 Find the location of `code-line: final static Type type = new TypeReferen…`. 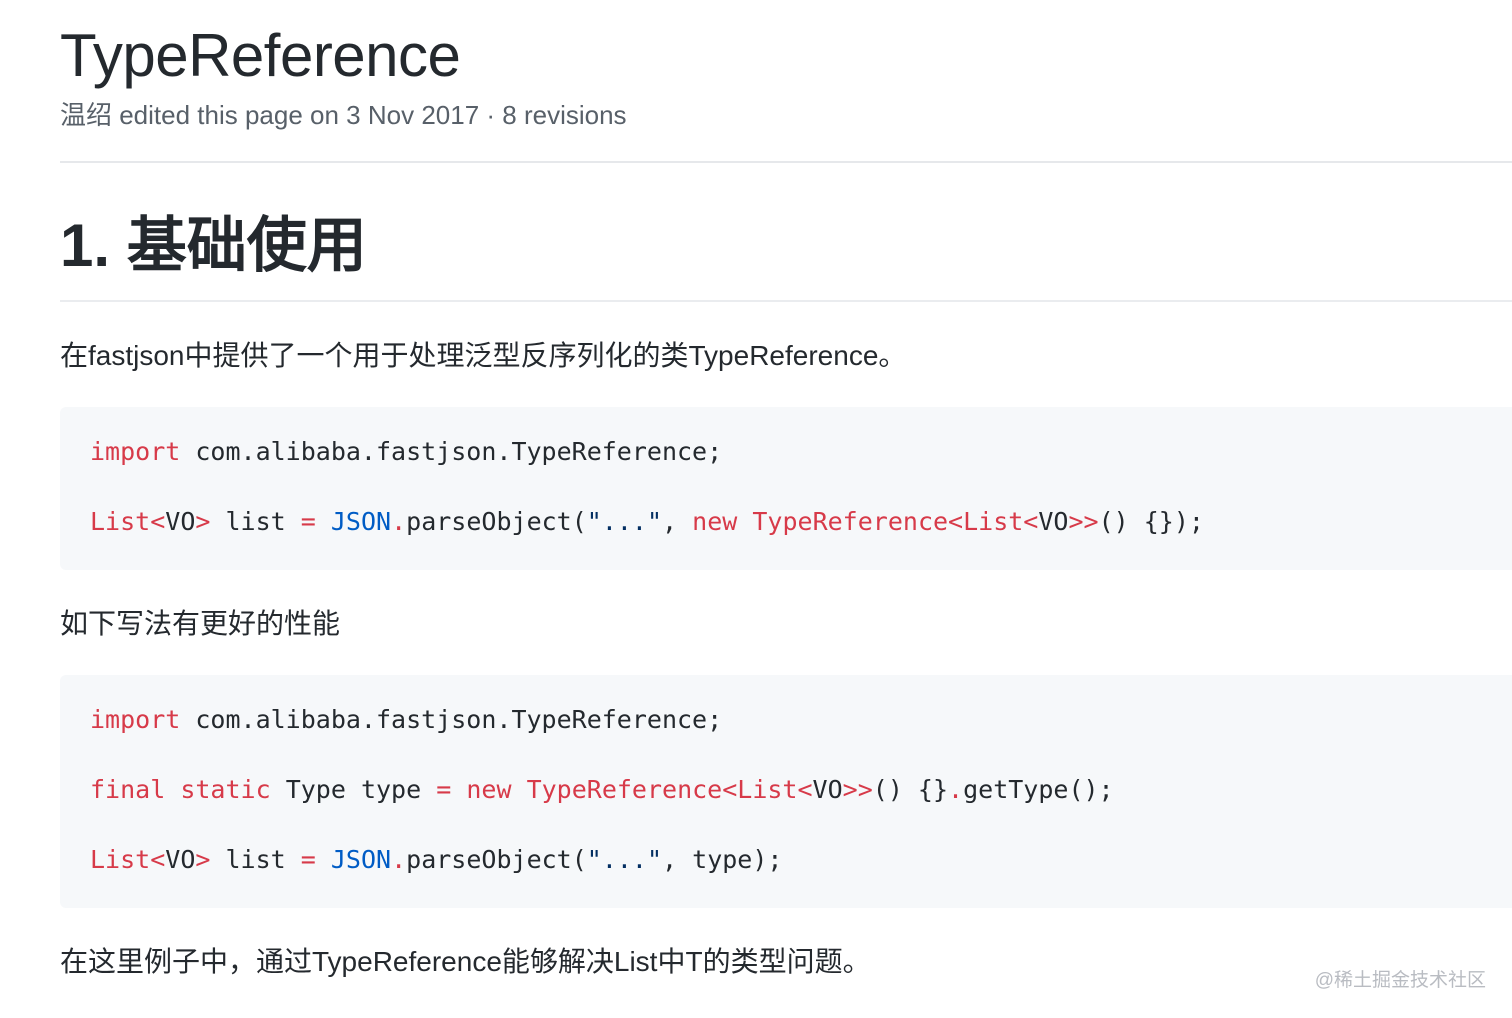

code-line: final static Type type = new TypeReferen… is located at coordinates (602, 790).